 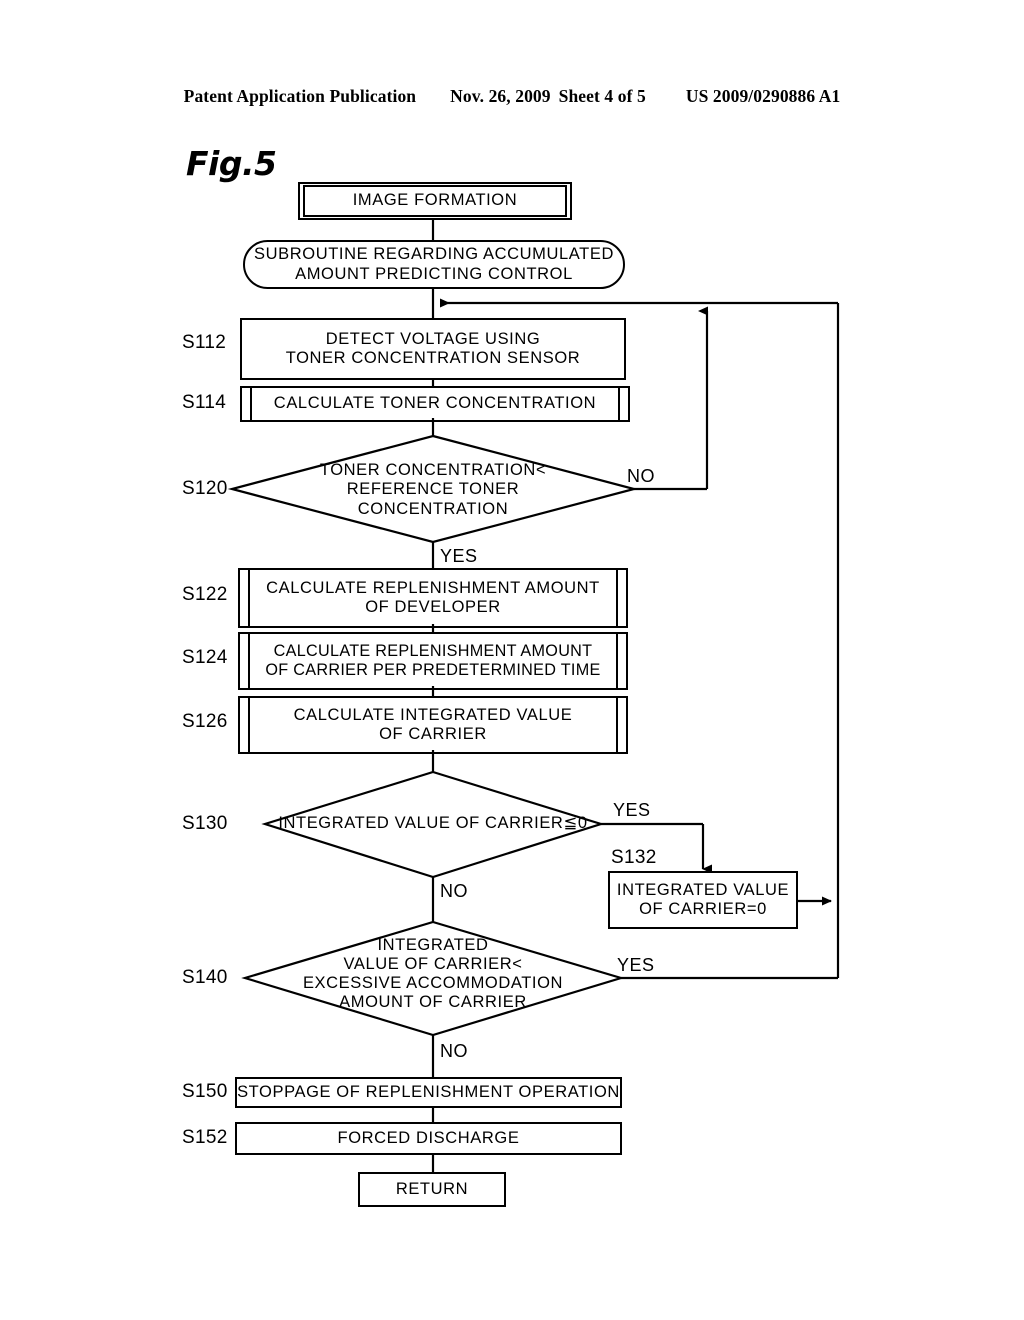 What do you see at coordinates (205, 488) in the screenshot?
I see `step-label-s120: S120` at bounding box center [205, 488].